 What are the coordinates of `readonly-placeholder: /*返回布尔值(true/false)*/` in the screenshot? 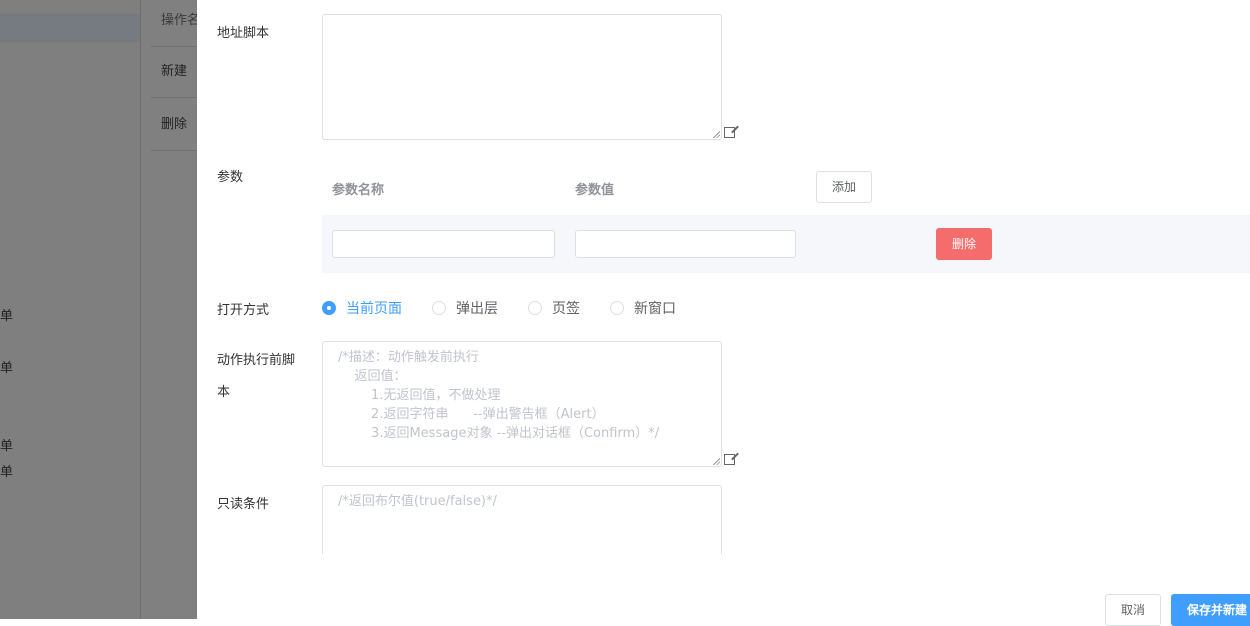 It's located at (417, 501).